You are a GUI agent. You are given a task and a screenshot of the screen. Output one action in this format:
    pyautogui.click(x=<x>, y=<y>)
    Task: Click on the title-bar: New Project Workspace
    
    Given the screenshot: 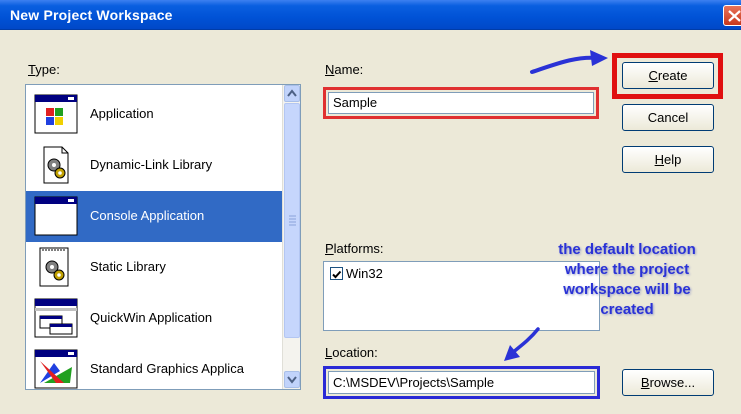 What is the action you would take?
    pyautogui.click(x=370, y=15)
    